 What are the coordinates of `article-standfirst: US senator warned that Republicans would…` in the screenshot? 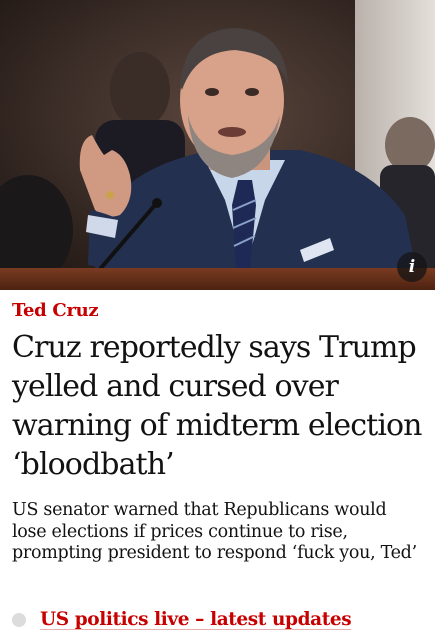 It's located at (214, 531).